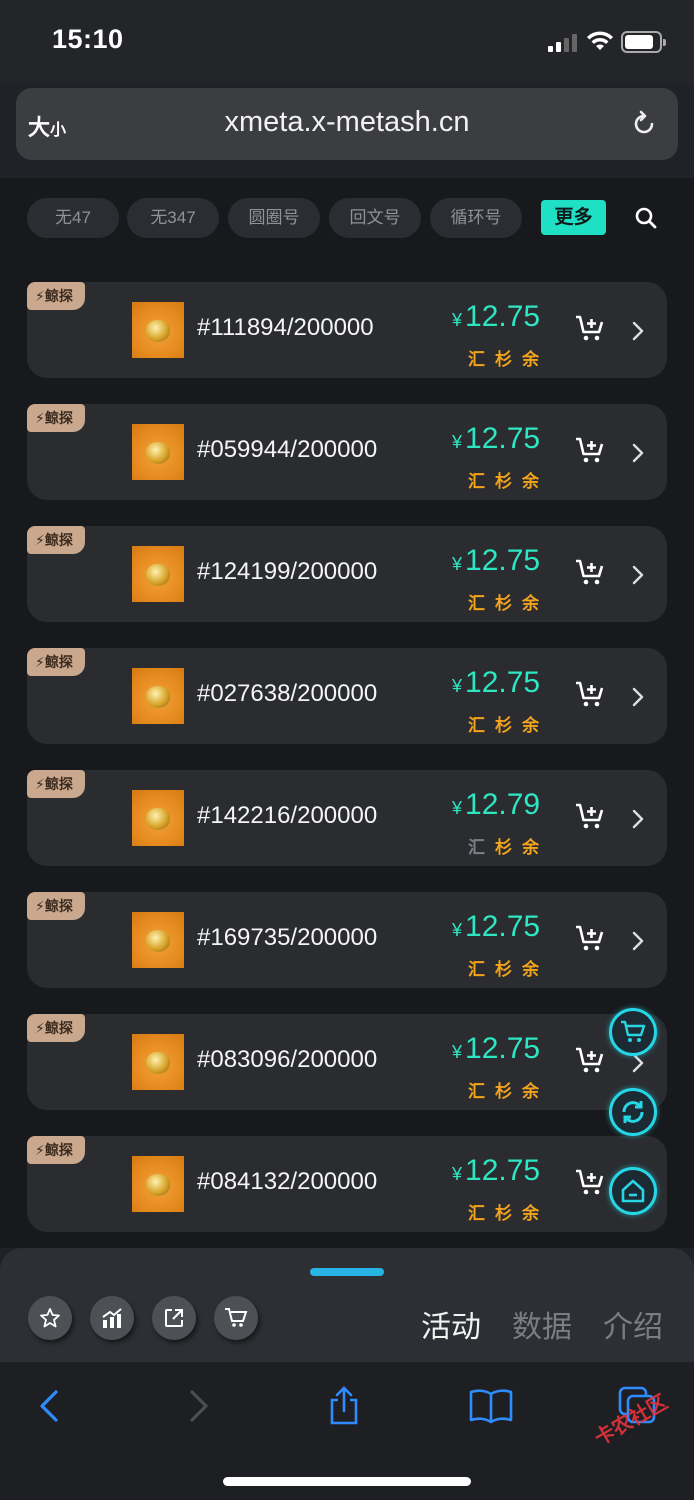 Image resolution: width=694 pixels, height=1500 pixels. Describe the element at coordinates (573, 217) in the screenshot. I see `more-button: 更多` at that location.